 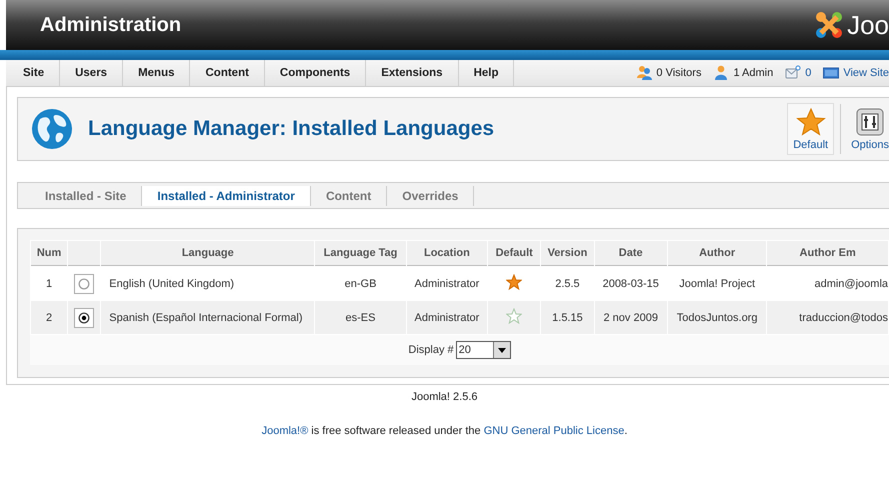 What do you see at coordinates (207, 317) in the screenshot?
I see `table-cell: Spanish (Español Internacional Formal)` at bounding box center [207, 317].